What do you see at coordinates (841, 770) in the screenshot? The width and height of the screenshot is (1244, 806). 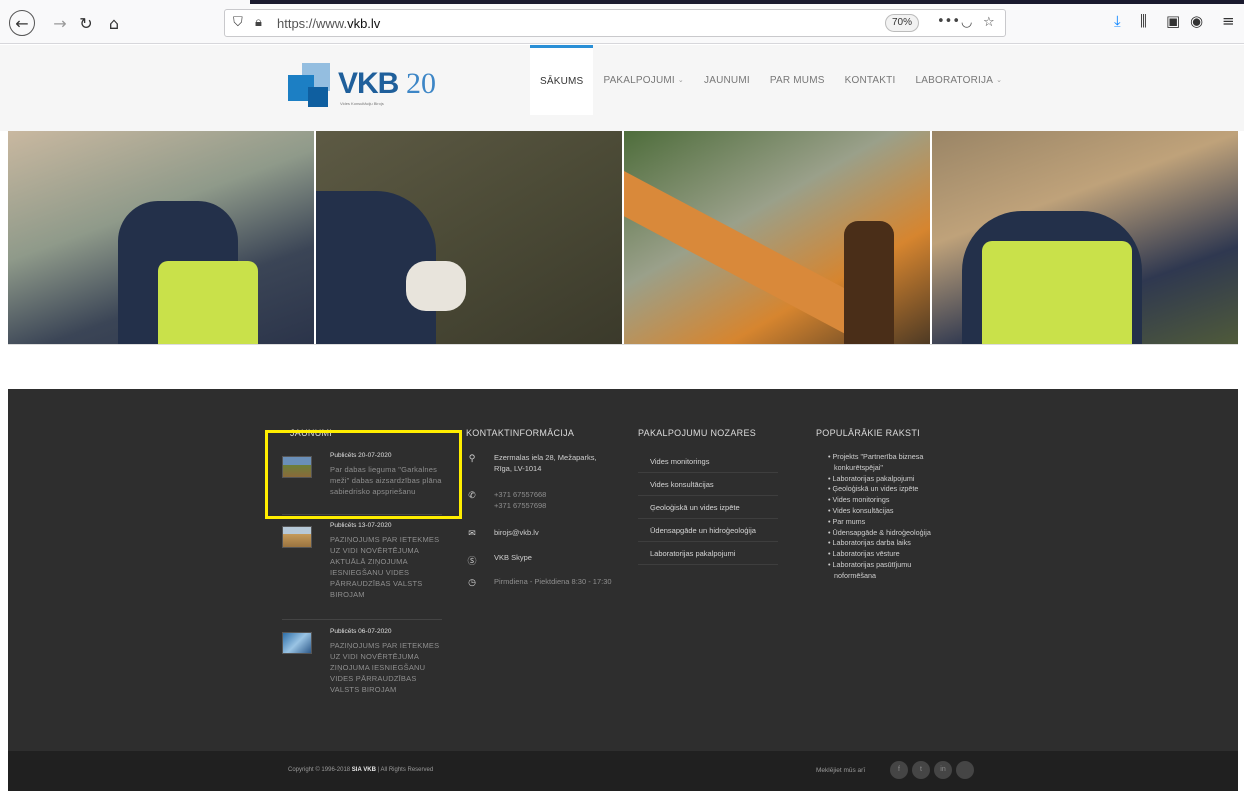 I see `follow-label: Meklējiet mūs arī` at bounding box center [841, 770].